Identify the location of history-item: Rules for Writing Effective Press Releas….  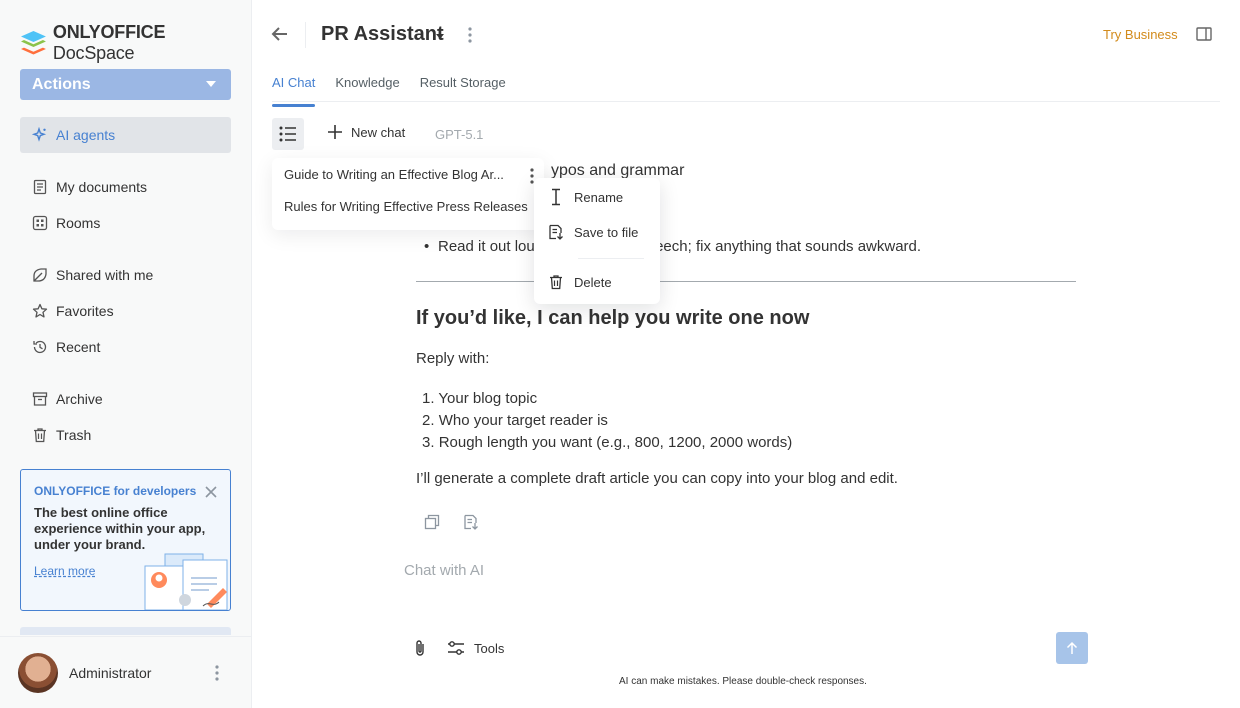
(406, 206).